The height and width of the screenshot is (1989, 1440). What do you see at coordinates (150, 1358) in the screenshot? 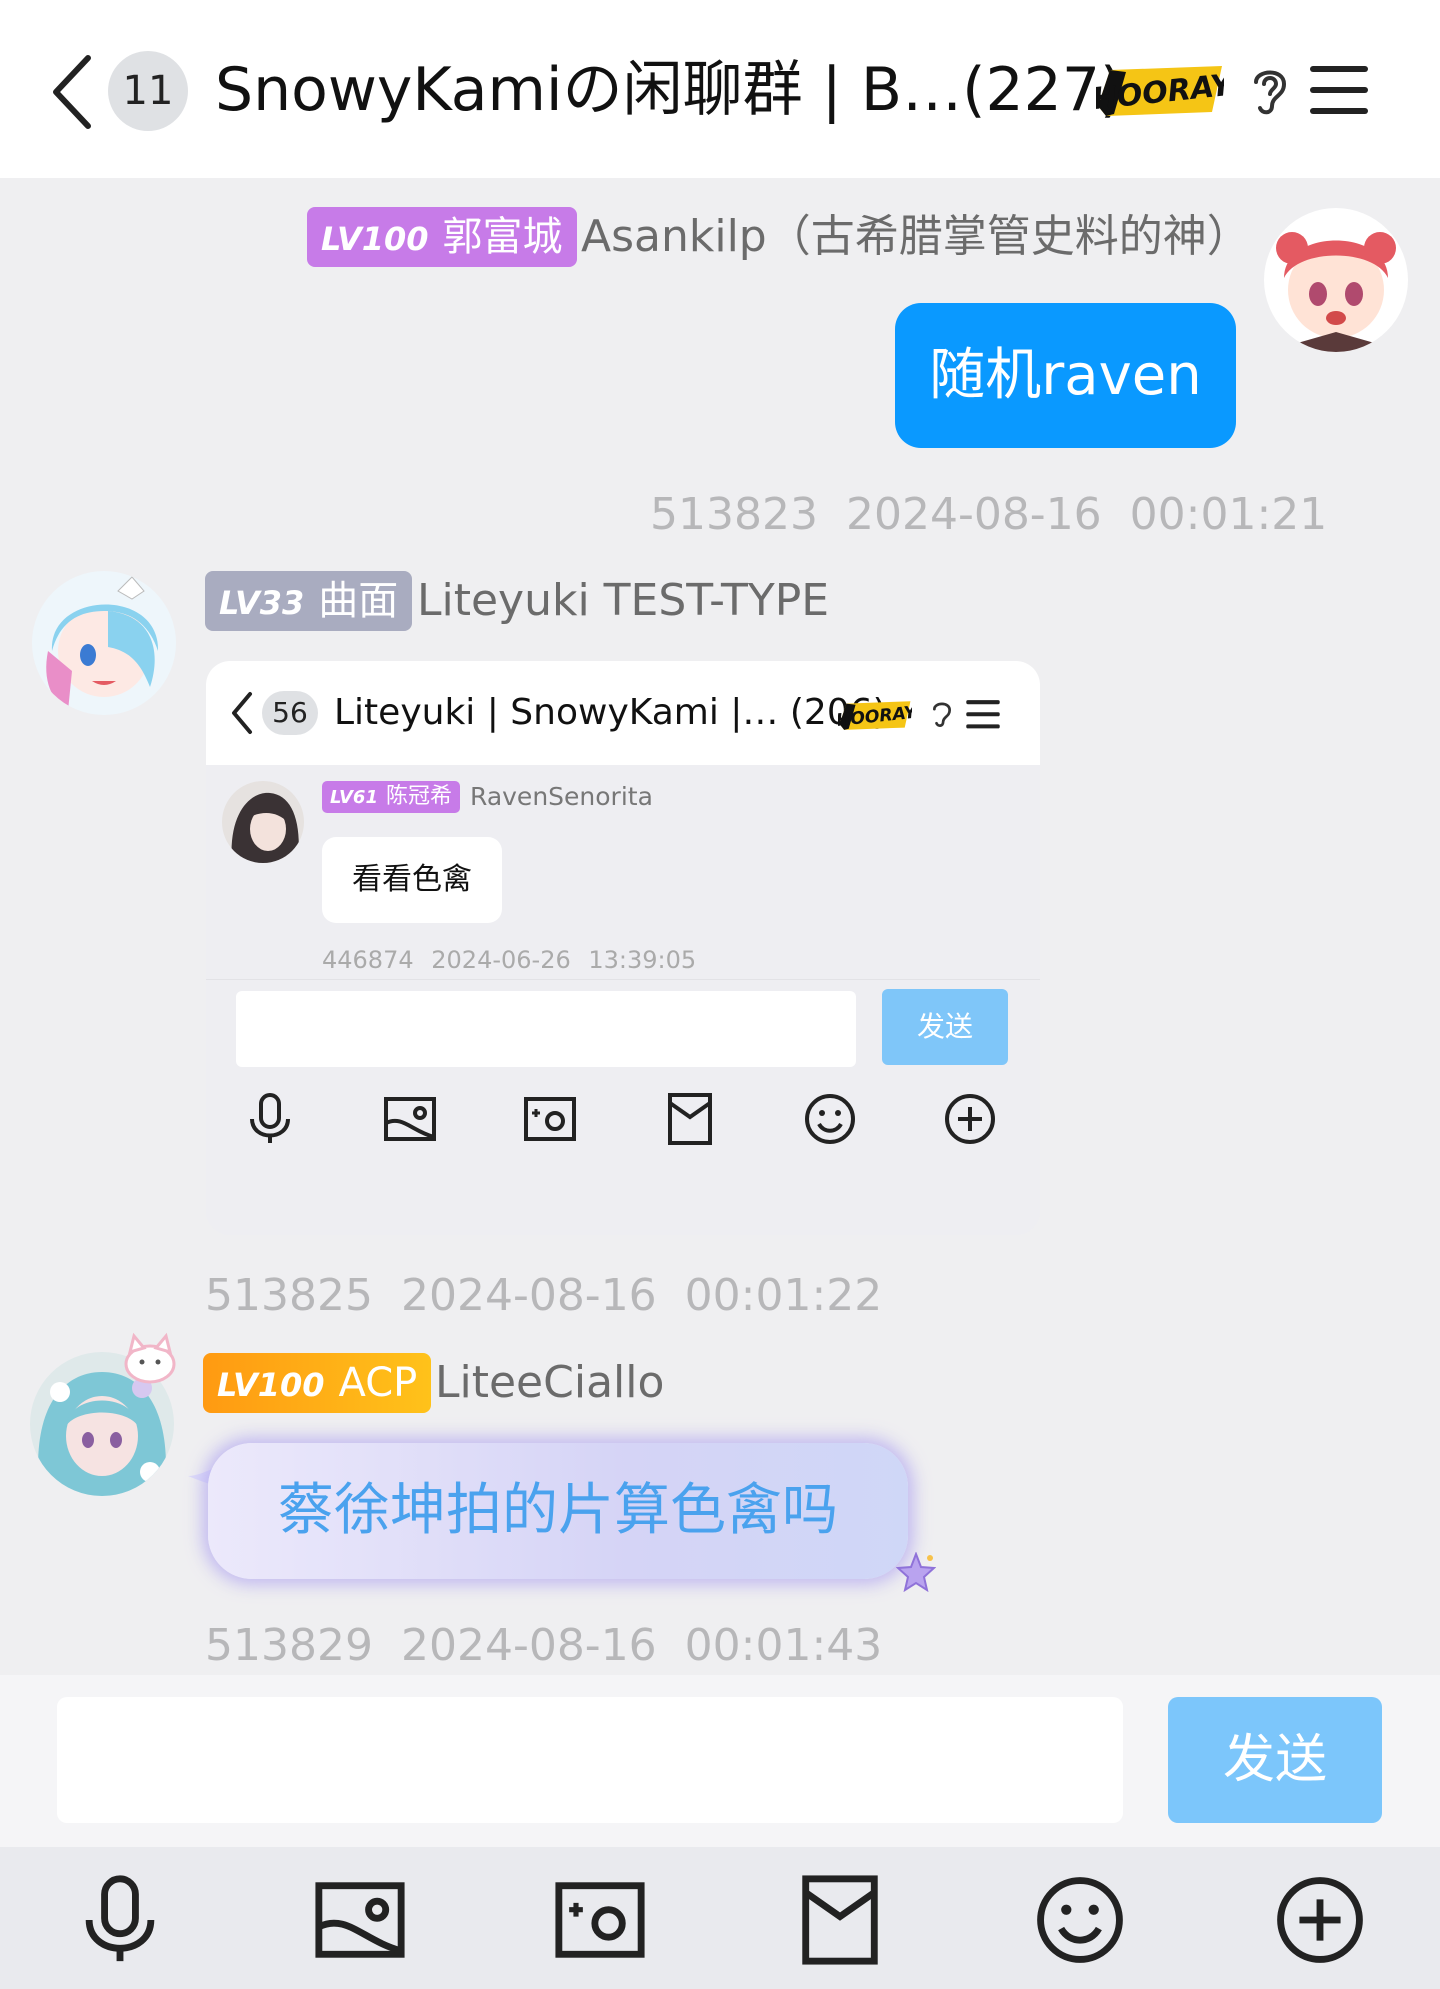
I see `cat-decoration-icon` at bounding box center [150, 1358].